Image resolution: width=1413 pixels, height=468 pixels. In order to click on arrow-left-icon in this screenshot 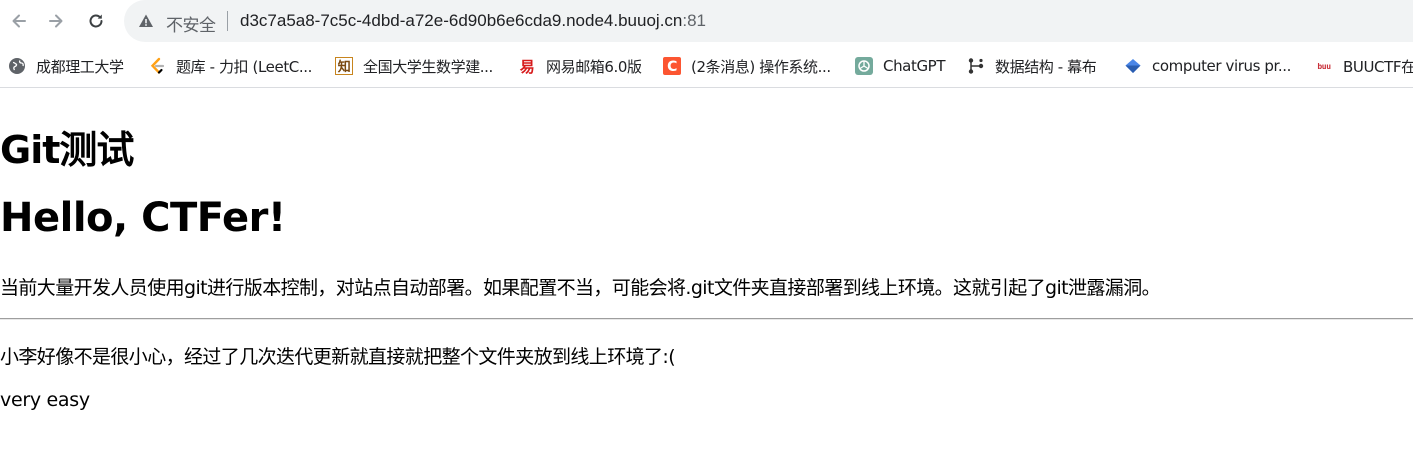, I will do `click(19, 21)`.